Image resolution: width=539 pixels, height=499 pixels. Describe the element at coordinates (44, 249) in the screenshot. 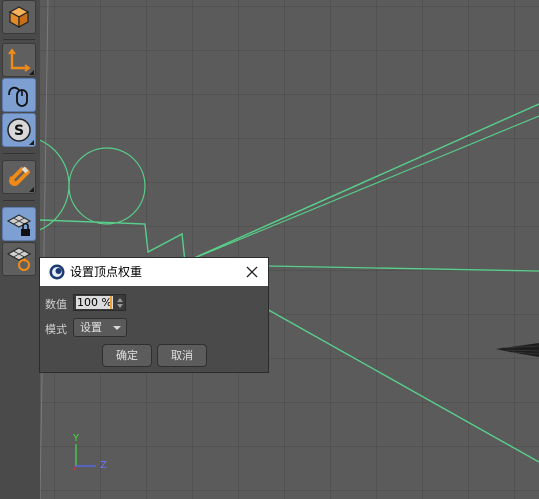

I see `viewport-guide-line` at that location.